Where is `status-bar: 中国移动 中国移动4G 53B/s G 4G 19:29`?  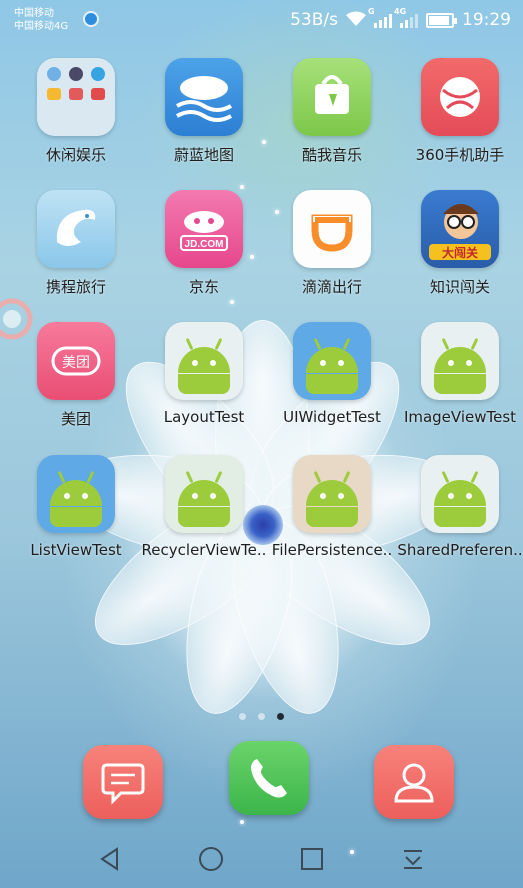 status-bar: 中国移动 中国移动4G 53B/s G 4G 19:29 is located at coordinates (261, 22).